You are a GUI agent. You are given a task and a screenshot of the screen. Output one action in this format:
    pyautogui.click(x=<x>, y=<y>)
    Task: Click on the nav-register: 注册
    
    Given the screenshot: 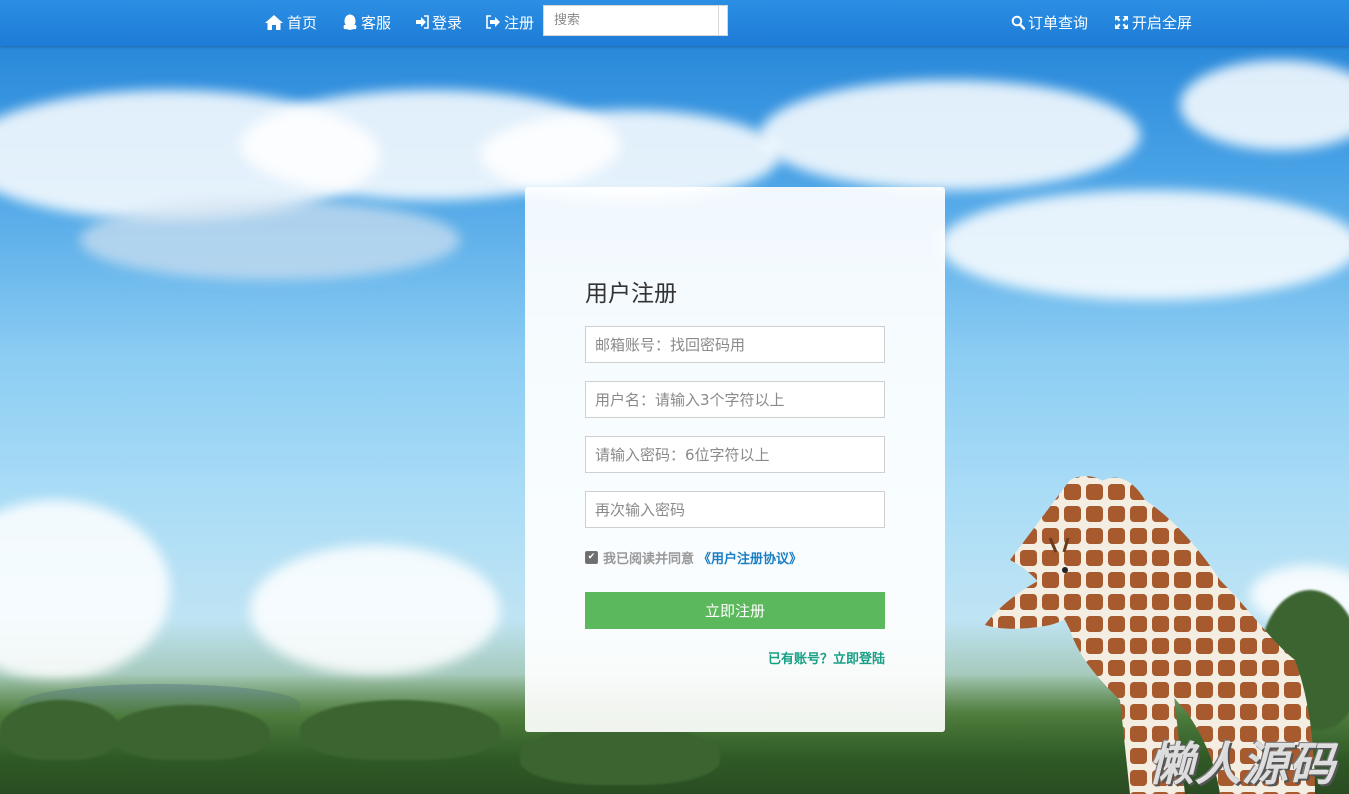 What is the action you would take?
    pyautogui.click(x=510, y=22)
    